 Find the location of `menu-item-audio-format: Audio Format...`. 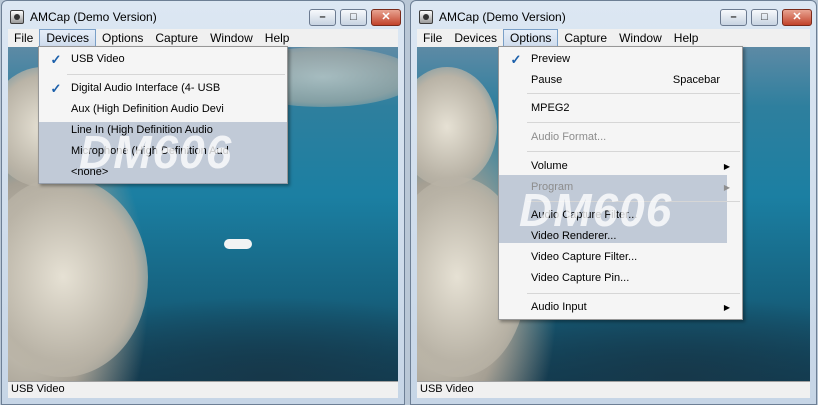

menu-item-audio-format: Audio Format... is located at coordinates (620, 137).